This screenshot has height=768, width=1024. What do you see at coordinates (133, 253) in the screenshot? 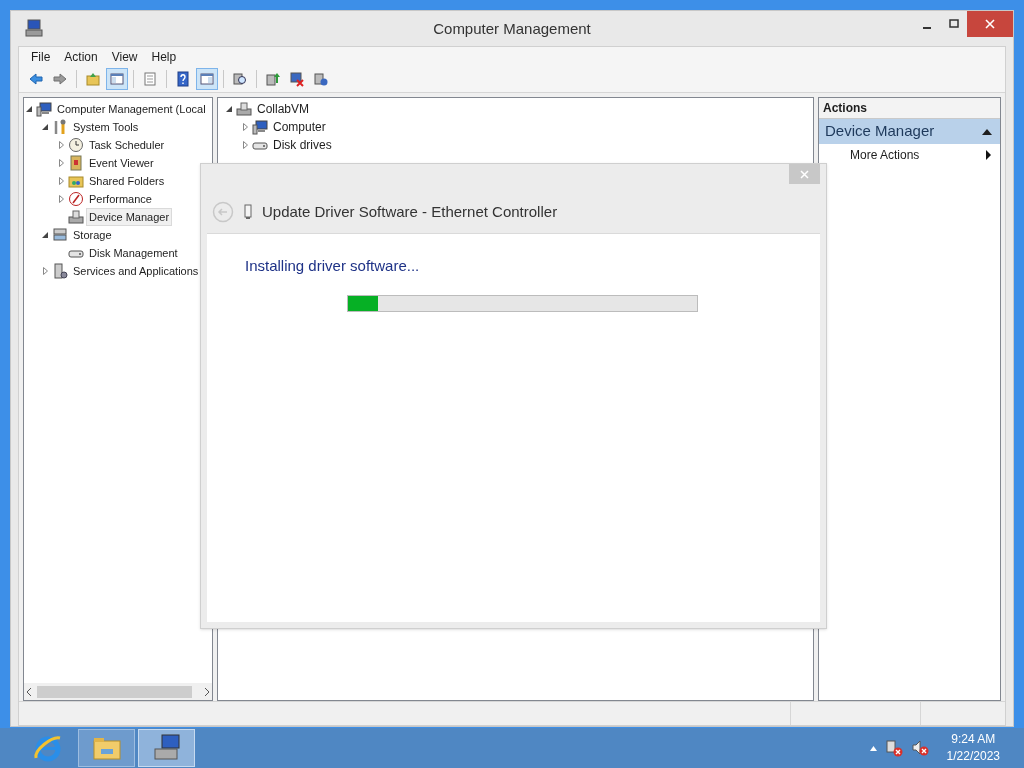
I see `tree-item: Disk Management` at bounding box center [133, 253].